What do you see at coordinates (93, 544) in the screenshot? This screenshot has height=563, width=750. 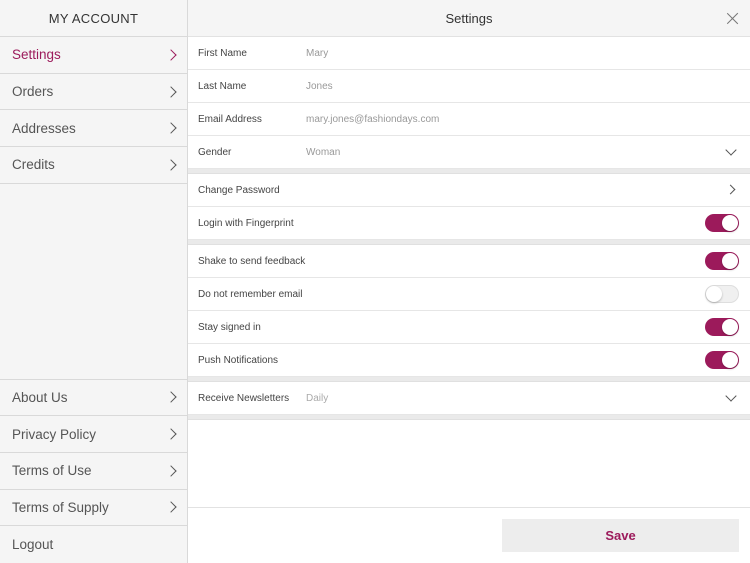 I see `sidebar-item-logout: Logout` at bounding box center [93, 544].